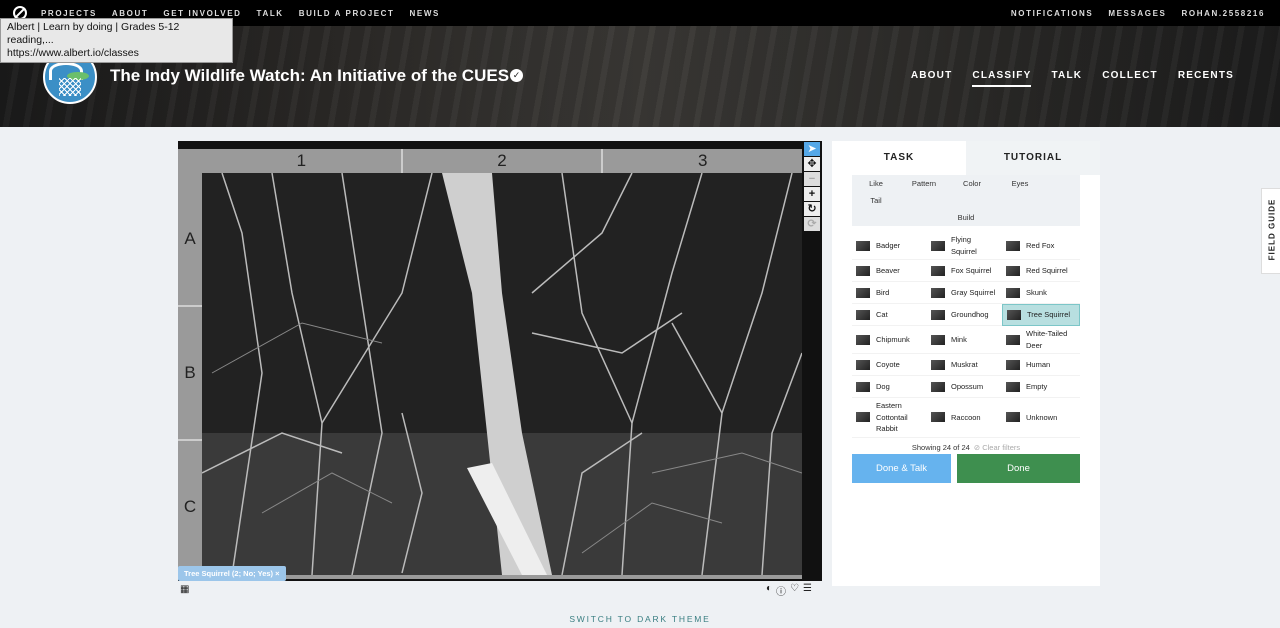  Describe the element at coordinates (69, 13) in the screenshot. I see `nav-projects: PROJECTS` at that location.